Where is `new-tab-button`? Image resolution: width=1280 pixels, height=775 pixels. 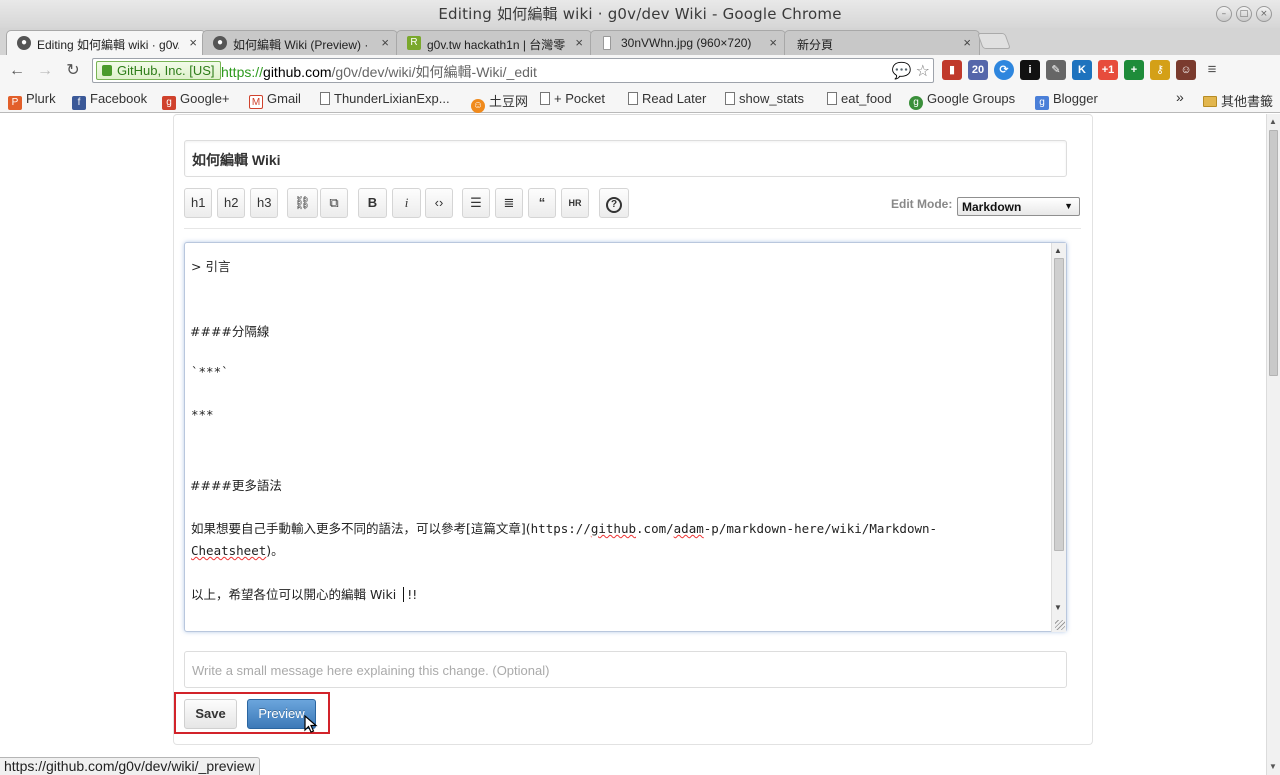
new-tab-button is located at coordinates (994, 41).